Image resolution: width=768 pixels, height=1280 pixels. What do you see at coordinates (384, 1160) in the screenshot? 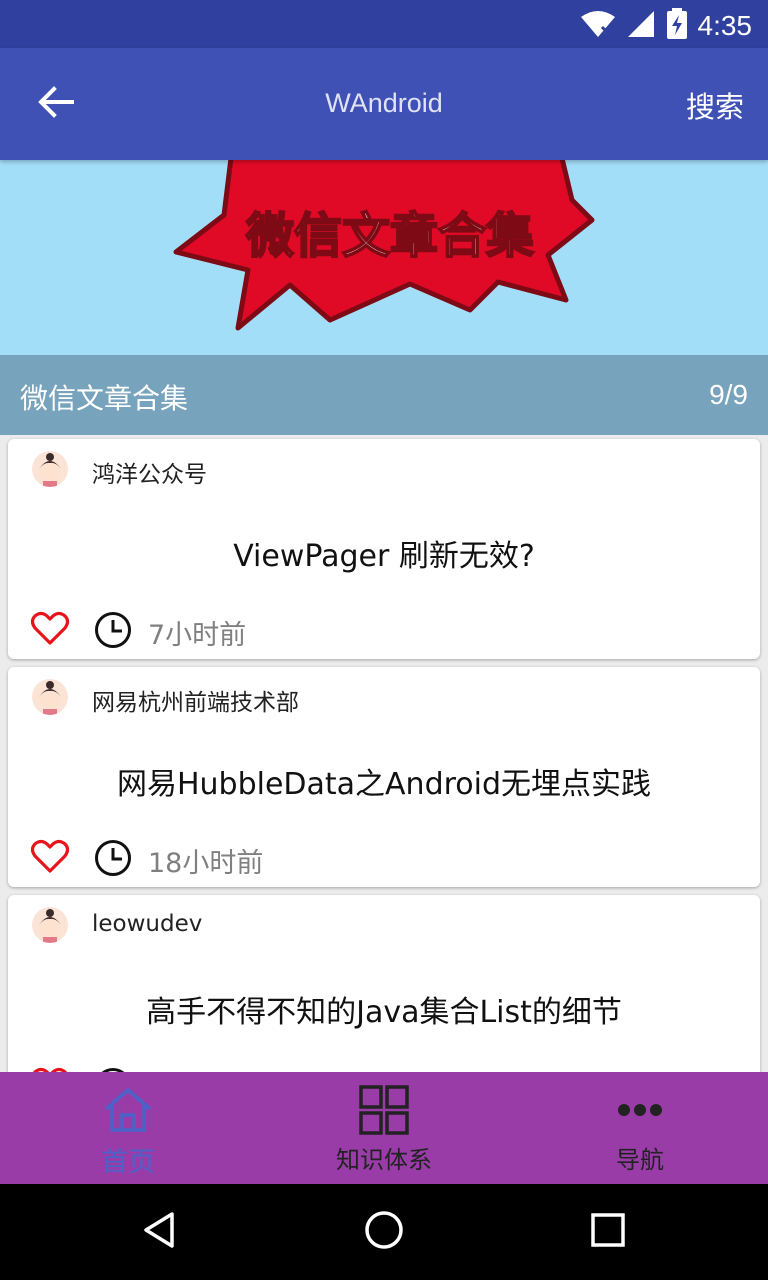
I see `nav-label-knowledge: 知识体系` at bounding box center [384, 1160].